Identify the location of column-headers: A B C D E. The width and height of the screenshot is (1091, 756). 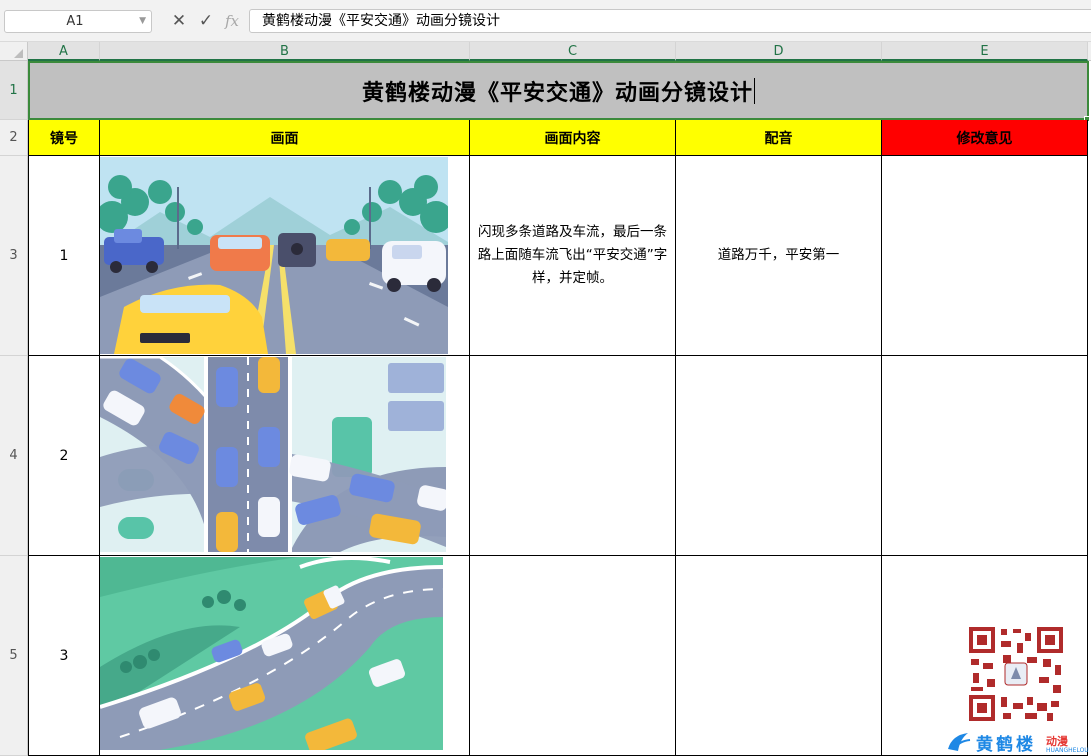
(545, 51).